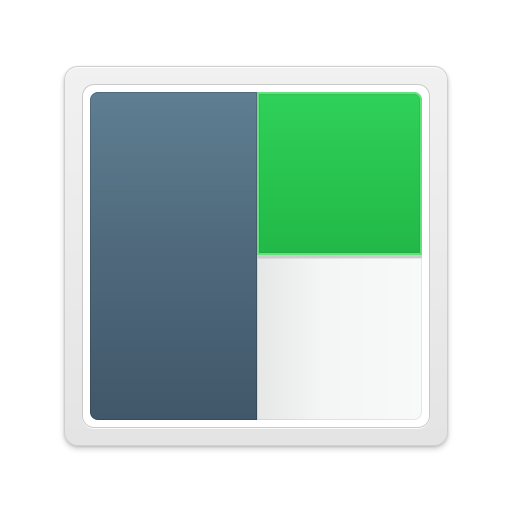 This screenshot has height=512, width=512. I want to click on bottom-right-panel-tile, so click(339, 339).